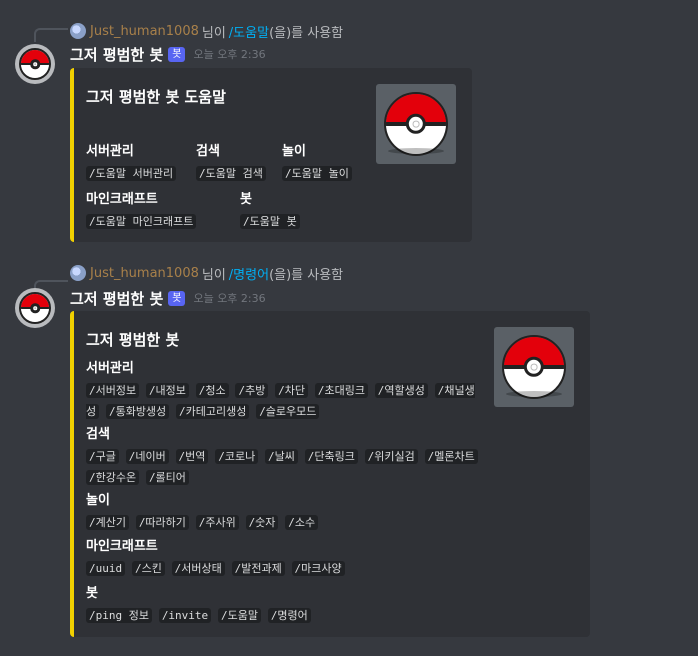 This screenshot has height=656, width=698. I want to click on command-code: /단축링크, so click(331, 456).